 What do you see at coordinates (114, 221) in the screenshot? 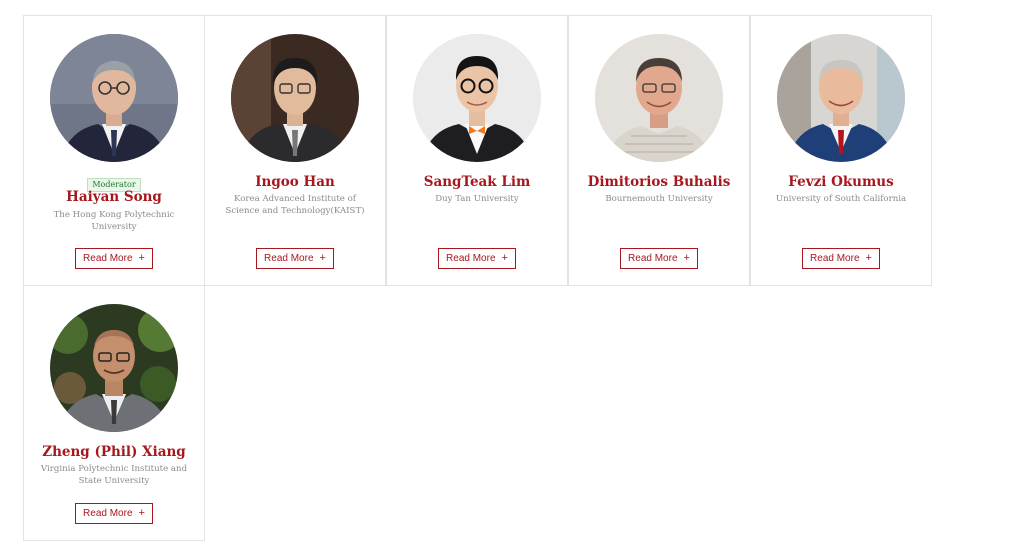
I see `speaker-affiliation: The Hong Kong Polytechnic University` at bounding box center [114, 221].